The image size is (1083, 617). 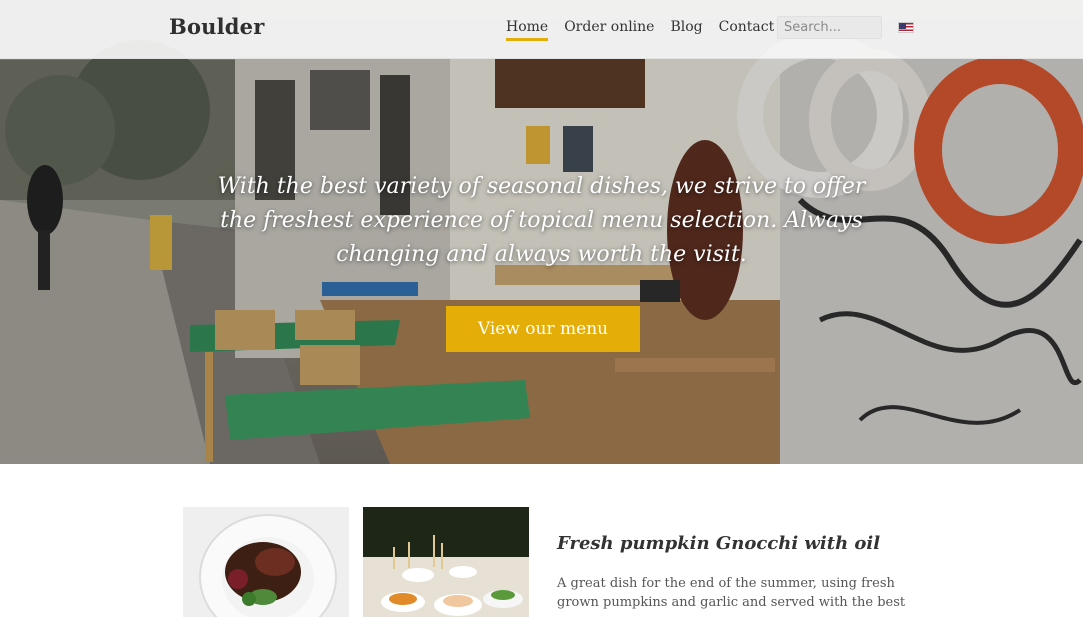 What do you see at coordinates (543, 329) in the screenshot?
I see `view-menu-button: View our menu` at bounding box center [543, 329].